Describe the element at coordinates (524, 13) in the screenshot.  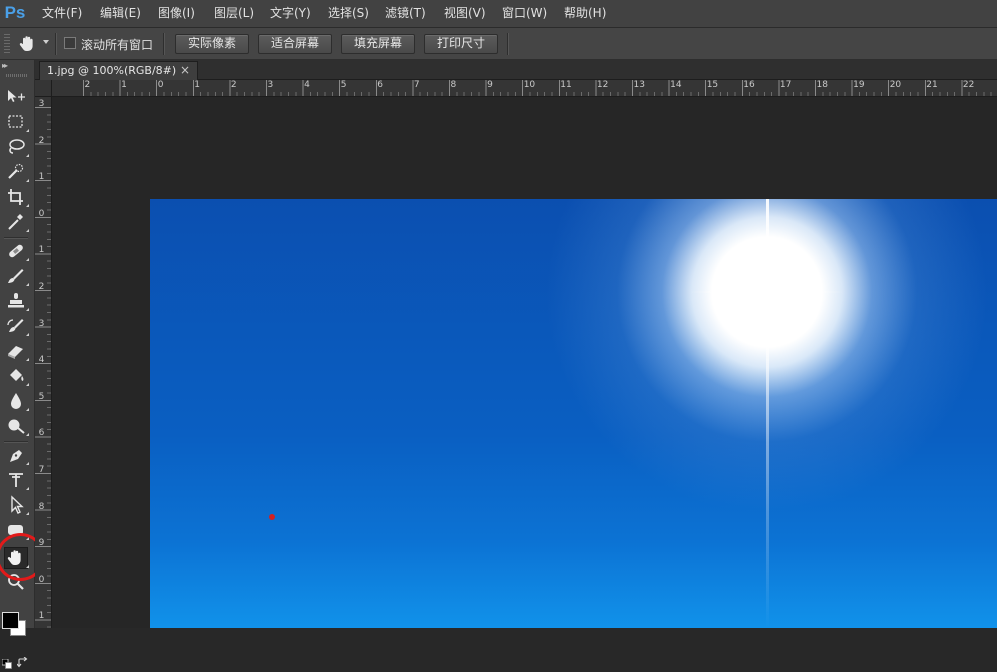
I see `menu-window: 窗口(W)` at that location.